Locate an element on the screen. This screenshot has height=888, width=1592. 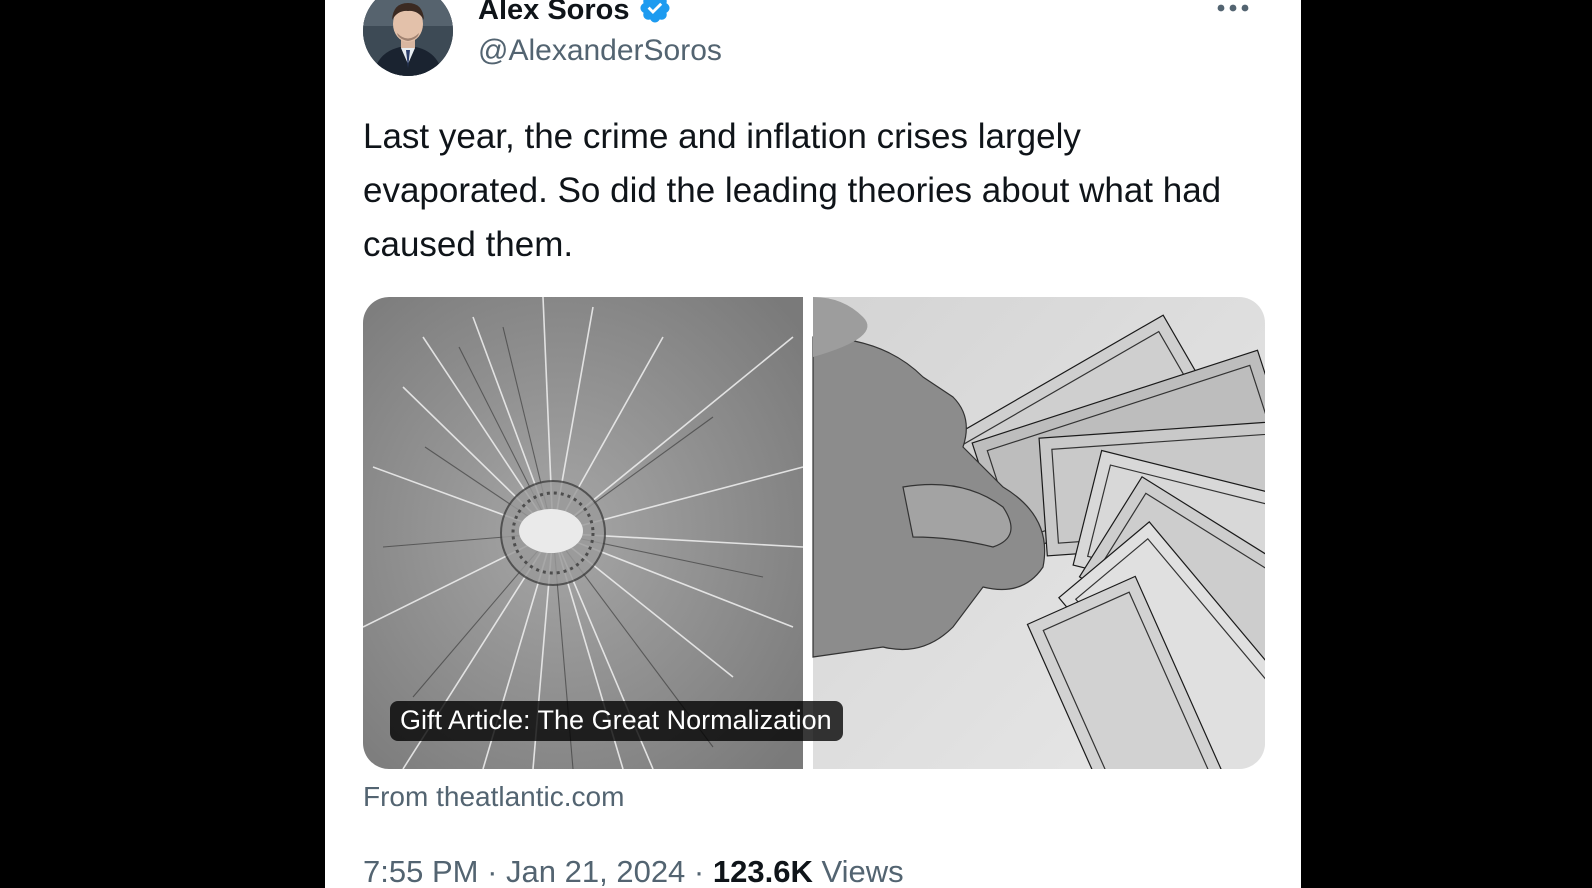
tweet-metadata: 7:55 PM · Jan 21, 2024 · 123.6K Views is located at coordinates (633, 871).